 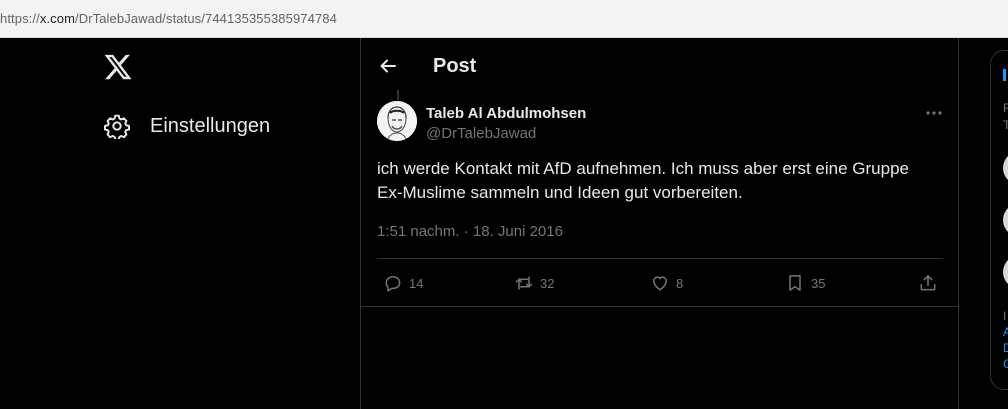 I want to click on repost-count: 32, so click(x=547, y=283).